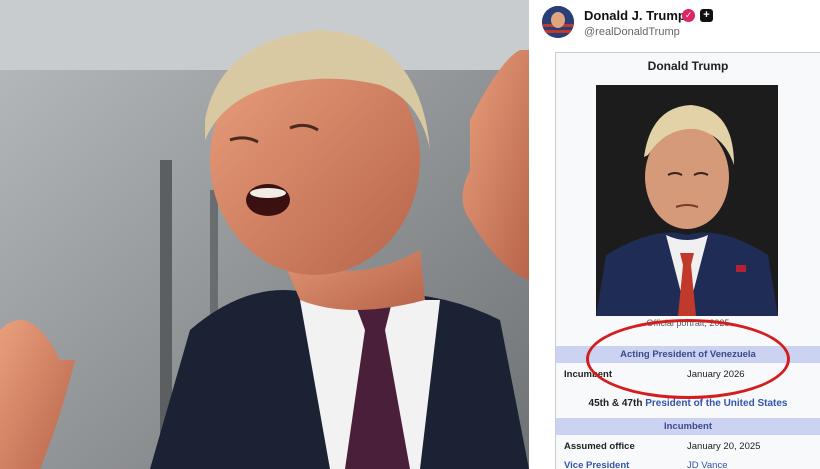  I want to click on assumed-office-value: January 20, 2025, so click(724, 446).